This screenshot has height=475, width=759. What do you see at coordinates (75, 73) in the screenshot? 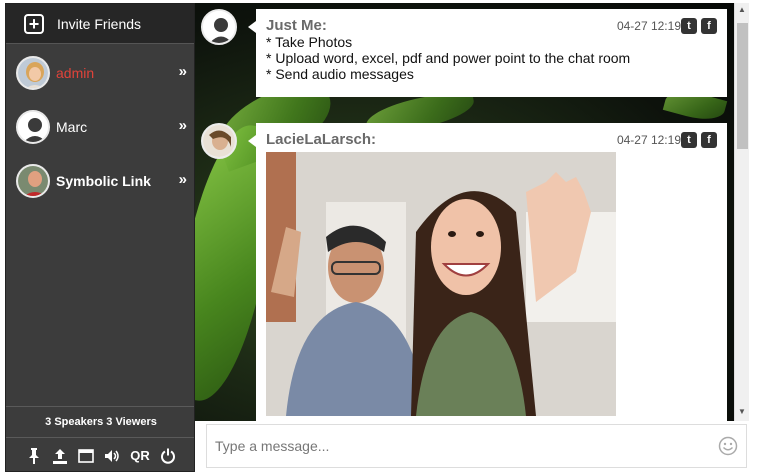
I see `user-name: admin` at bounding box center [75, 73].